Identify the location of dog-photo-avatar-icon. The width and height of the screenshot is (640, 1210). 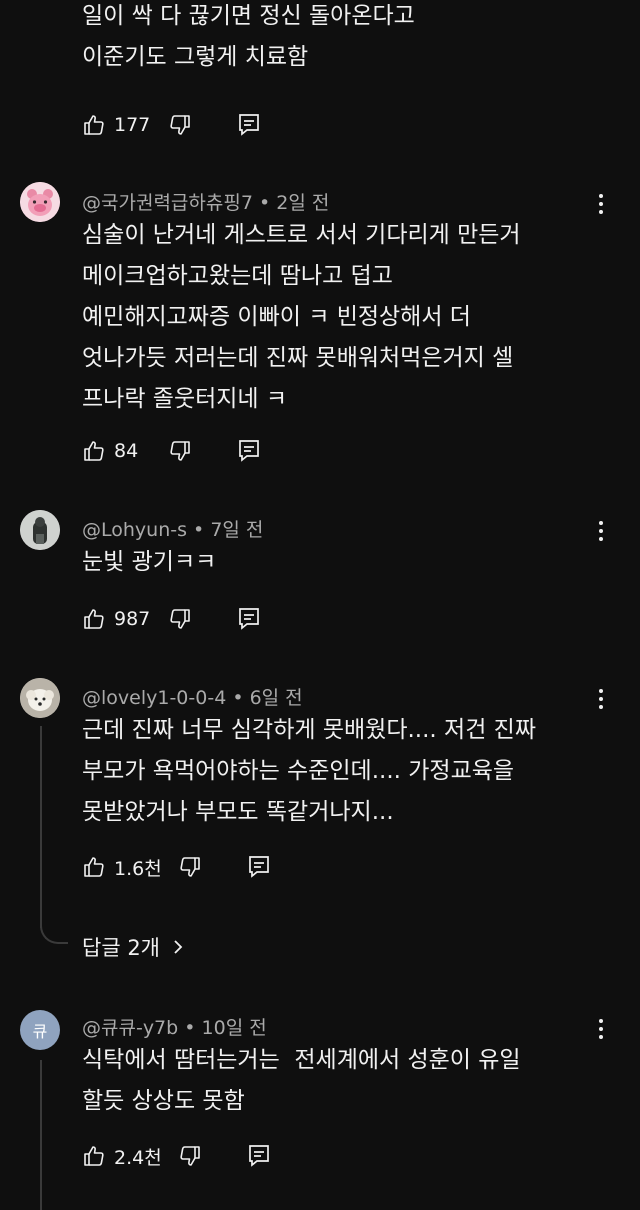
(40, 698).